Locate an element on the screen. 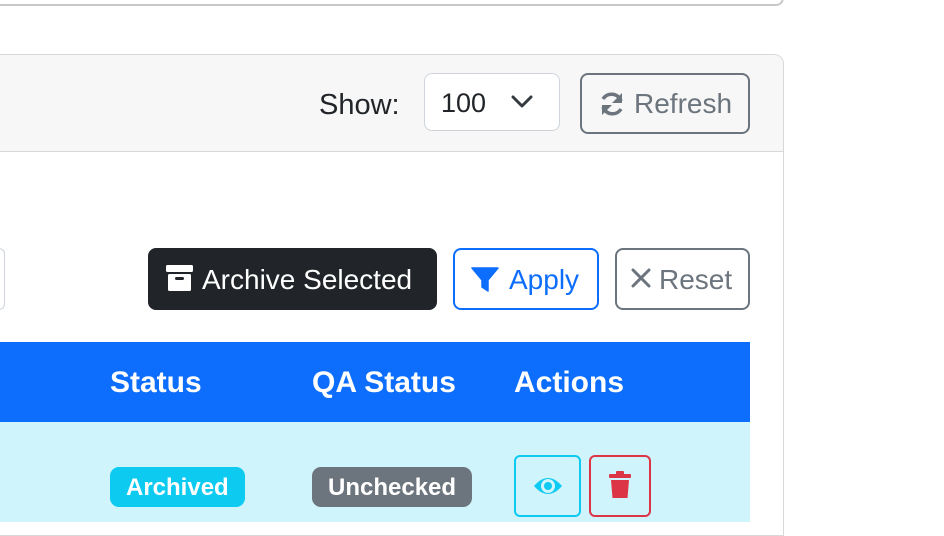 The width and height of the screenshot is (944, 536). table-header: Status QA Status Actions is located at coordinates (375, 382).